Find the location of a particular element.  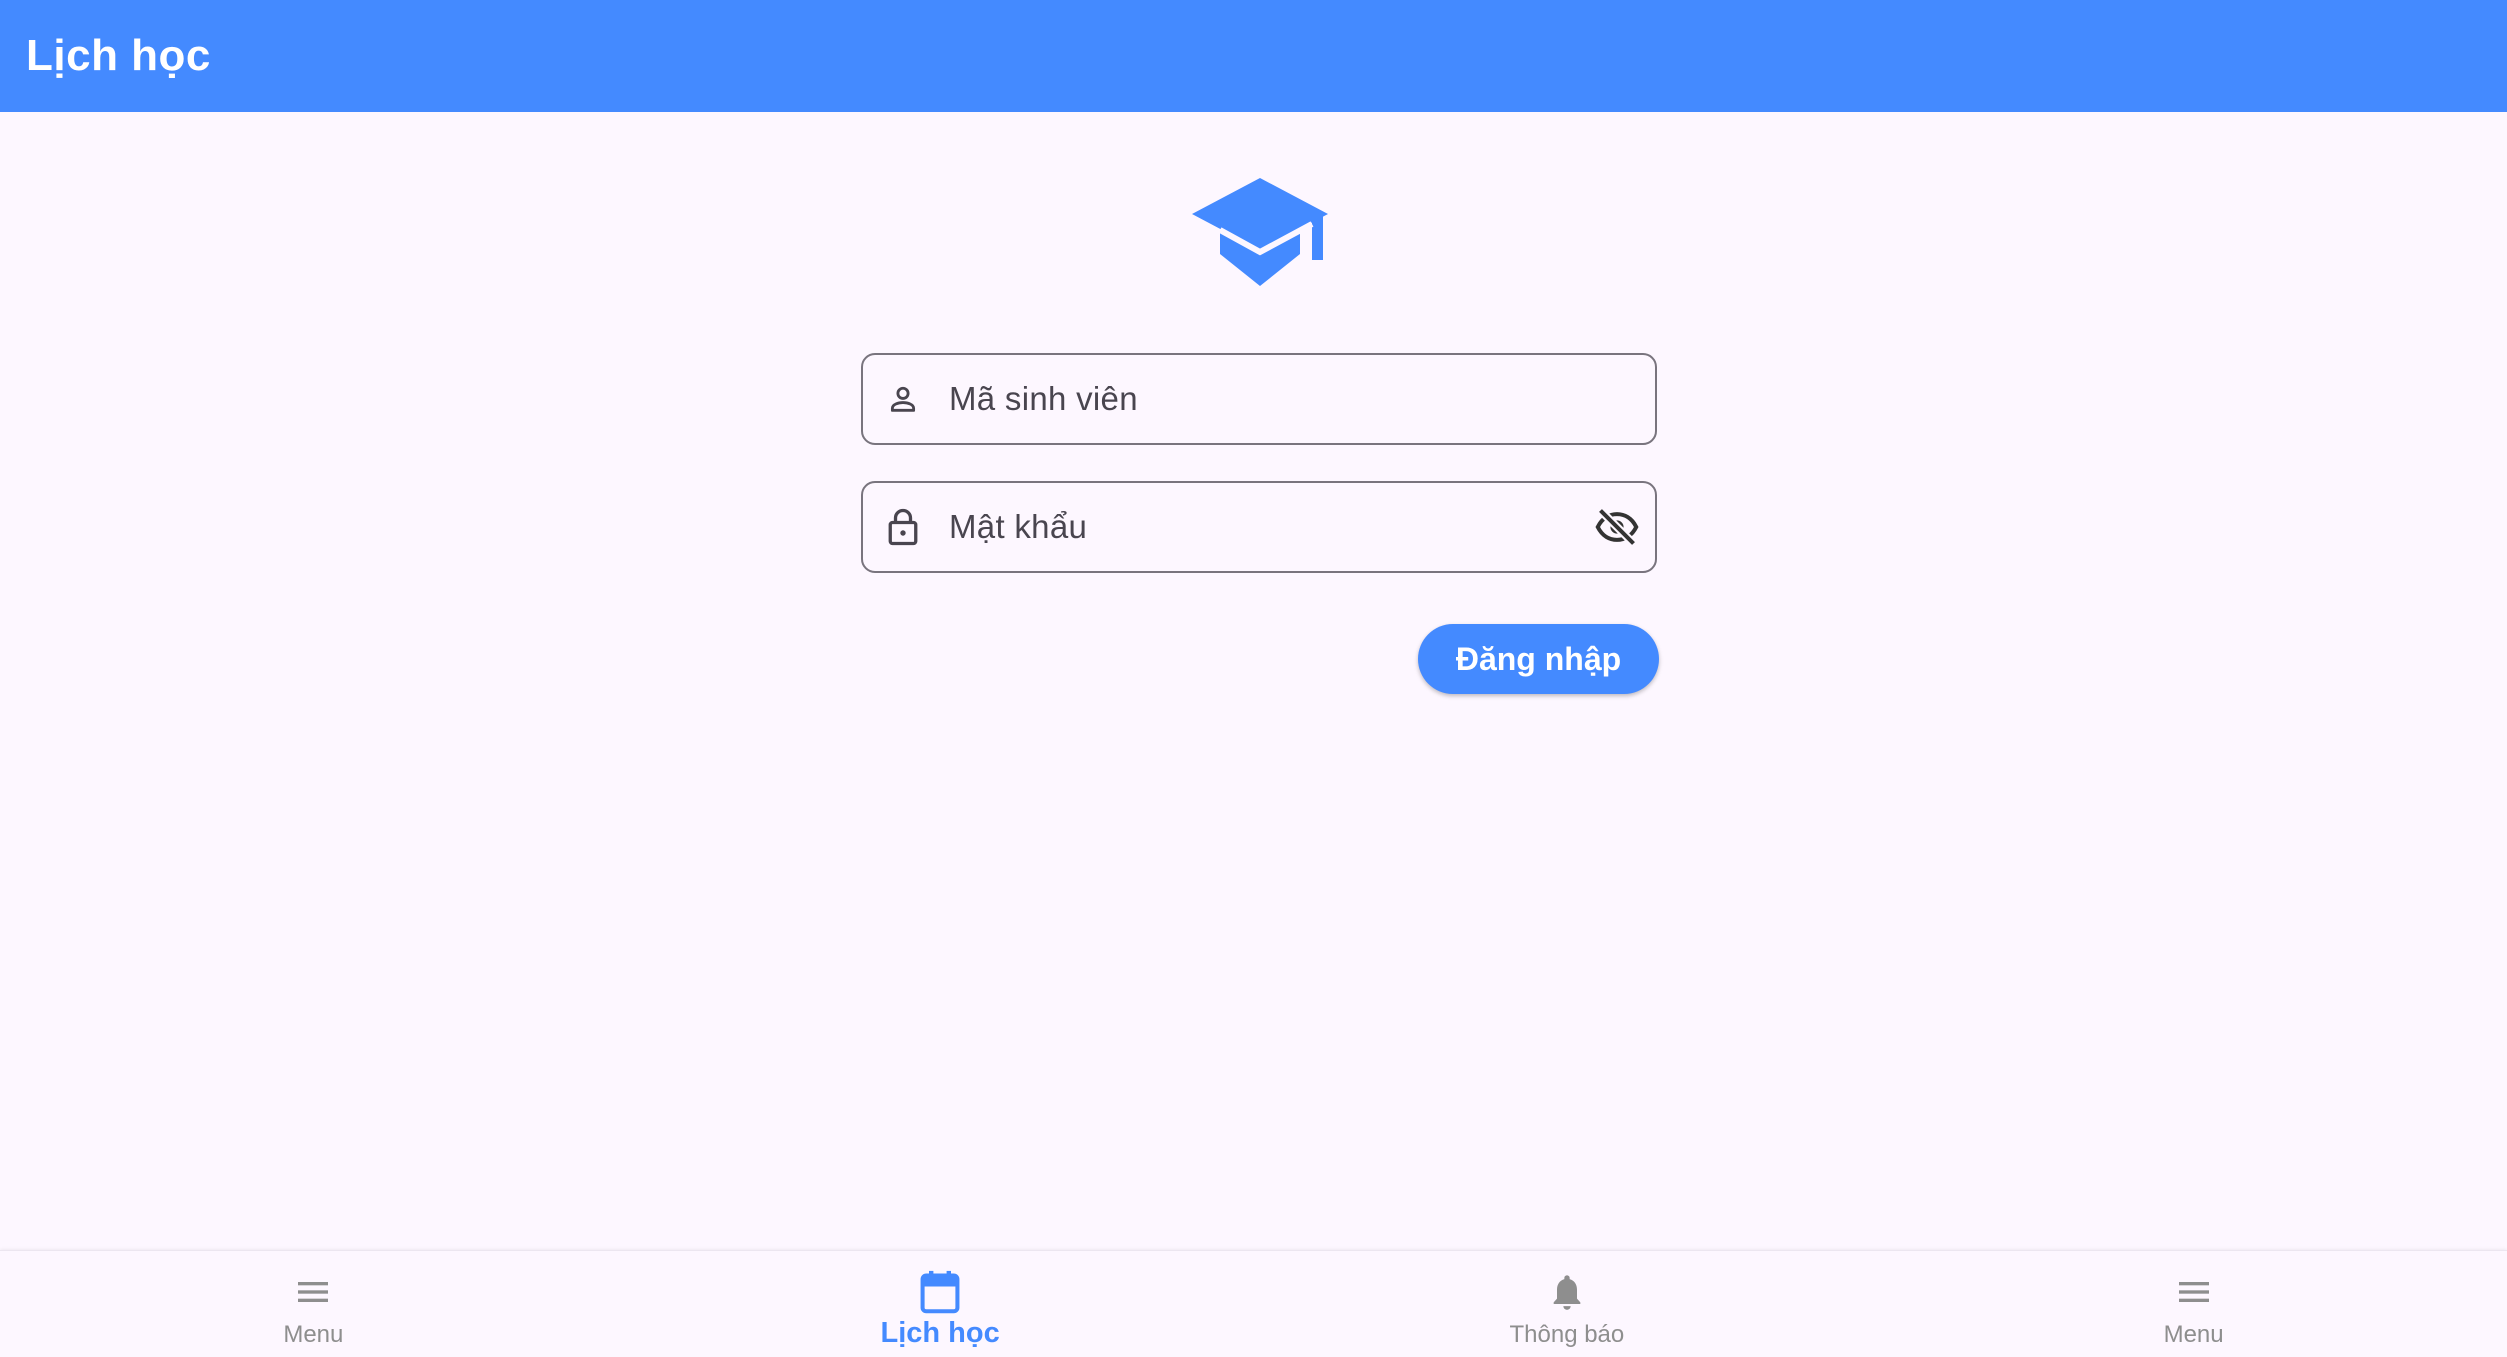

nav-item-schedule: Lịch học is located at coordinates (940, 1304).